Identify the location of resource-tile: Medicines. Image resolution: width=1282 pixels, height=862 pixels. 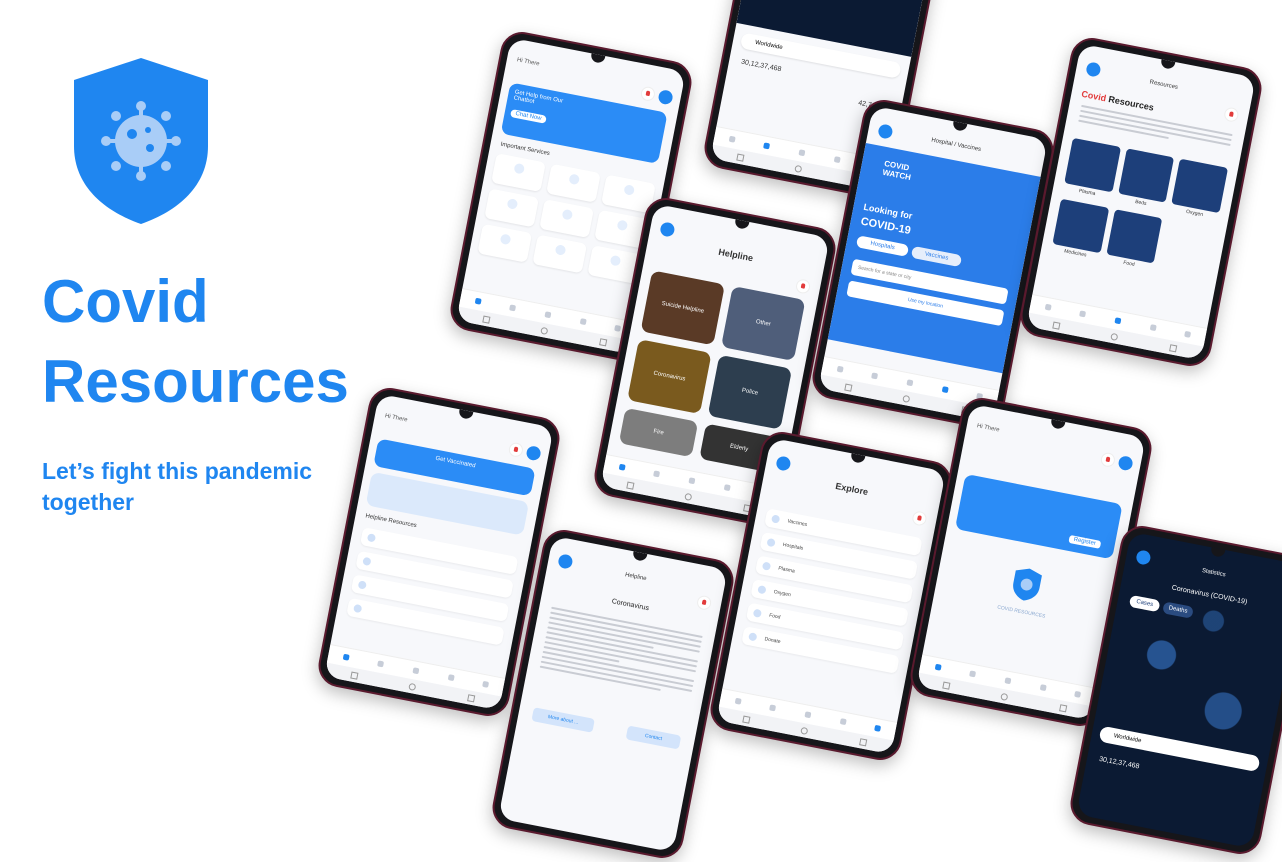
(1080, 228).